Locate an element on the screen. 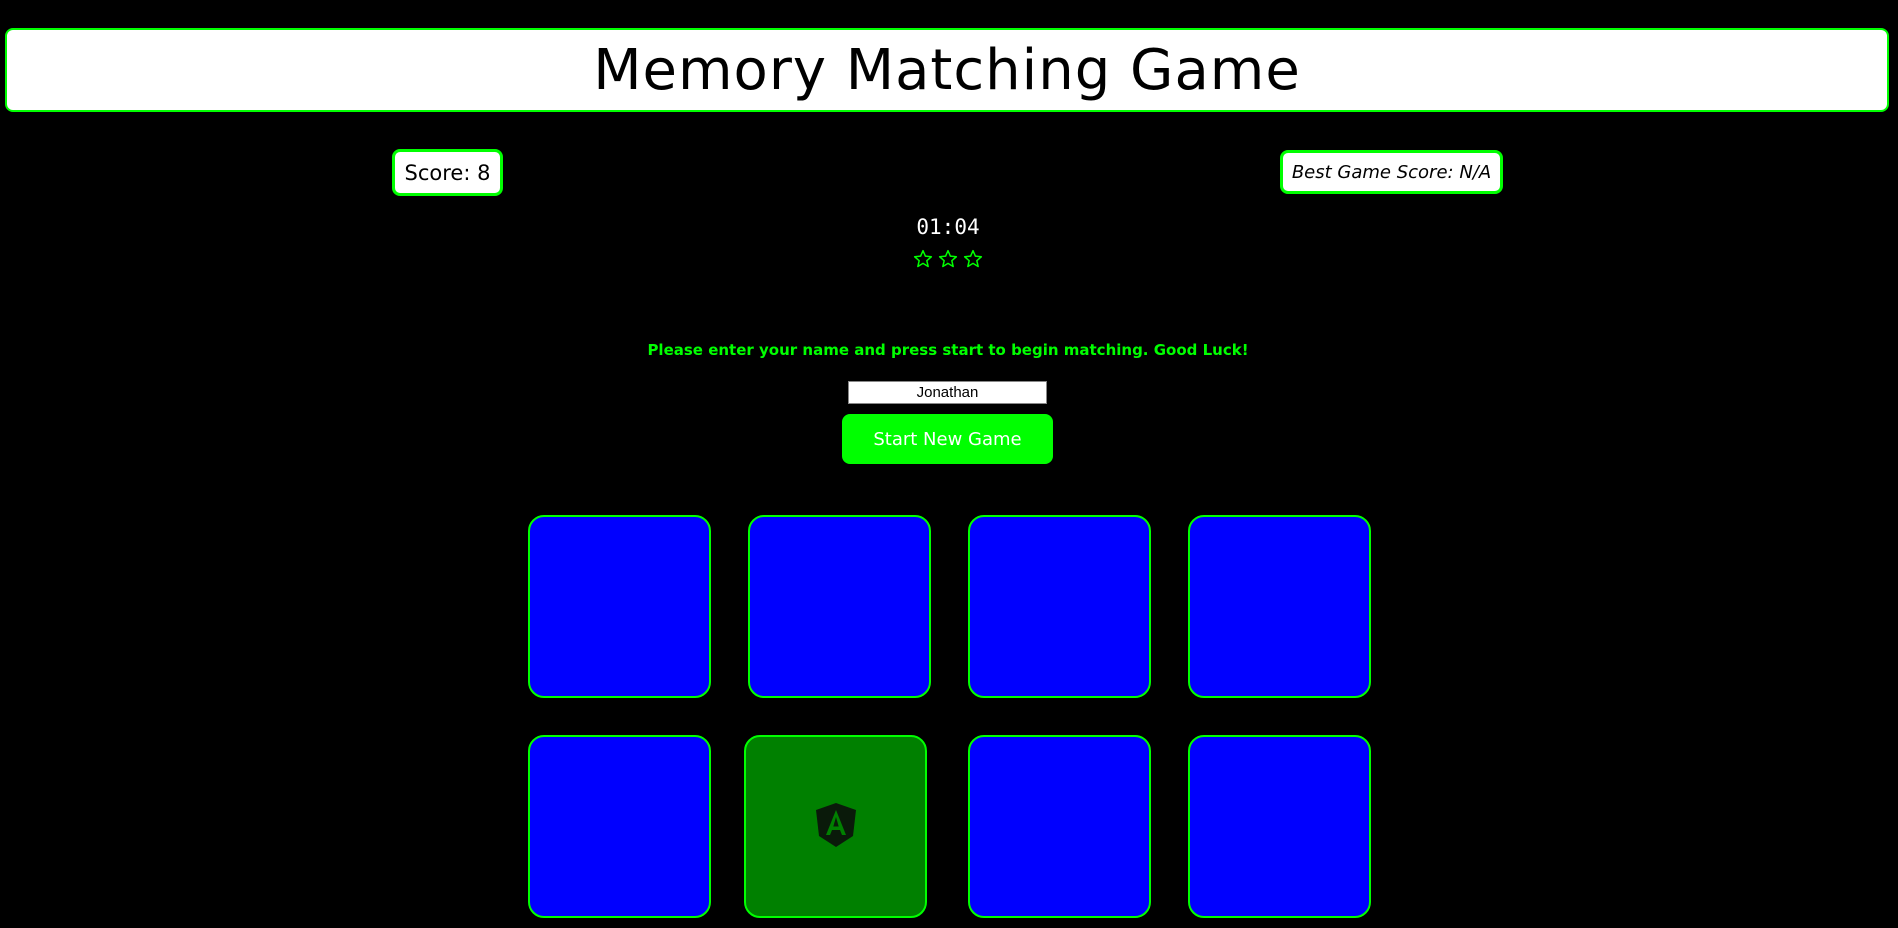 This screenshot has width=1898, height=928. title-bar: Memory Matching Game is located at coordinates (947, 70).